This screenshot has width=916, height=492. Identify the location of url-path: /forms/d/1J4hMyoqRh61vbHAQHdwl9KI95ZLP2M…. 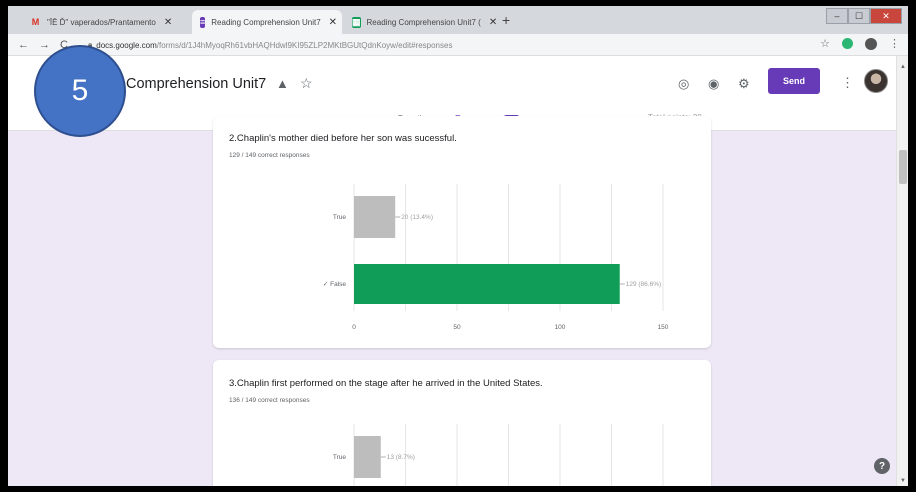
(304, 45).